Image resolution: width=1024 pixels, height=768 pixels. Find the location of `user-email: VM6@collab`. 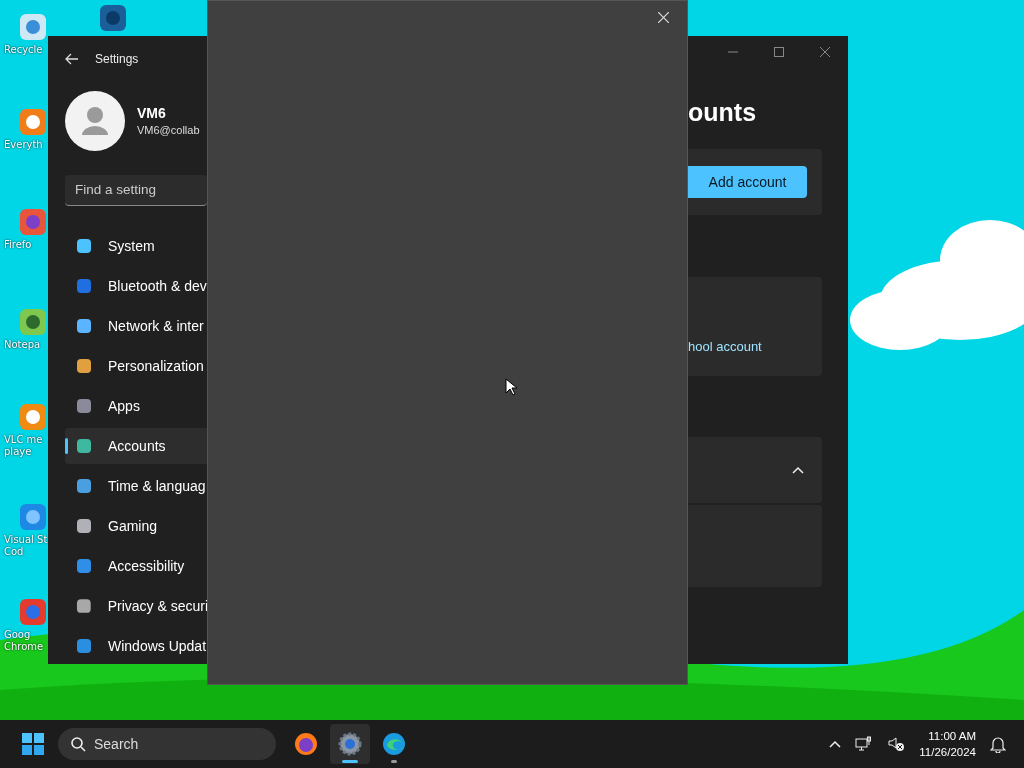

user-email: VM6@collab is located at coordinates (168, 130).